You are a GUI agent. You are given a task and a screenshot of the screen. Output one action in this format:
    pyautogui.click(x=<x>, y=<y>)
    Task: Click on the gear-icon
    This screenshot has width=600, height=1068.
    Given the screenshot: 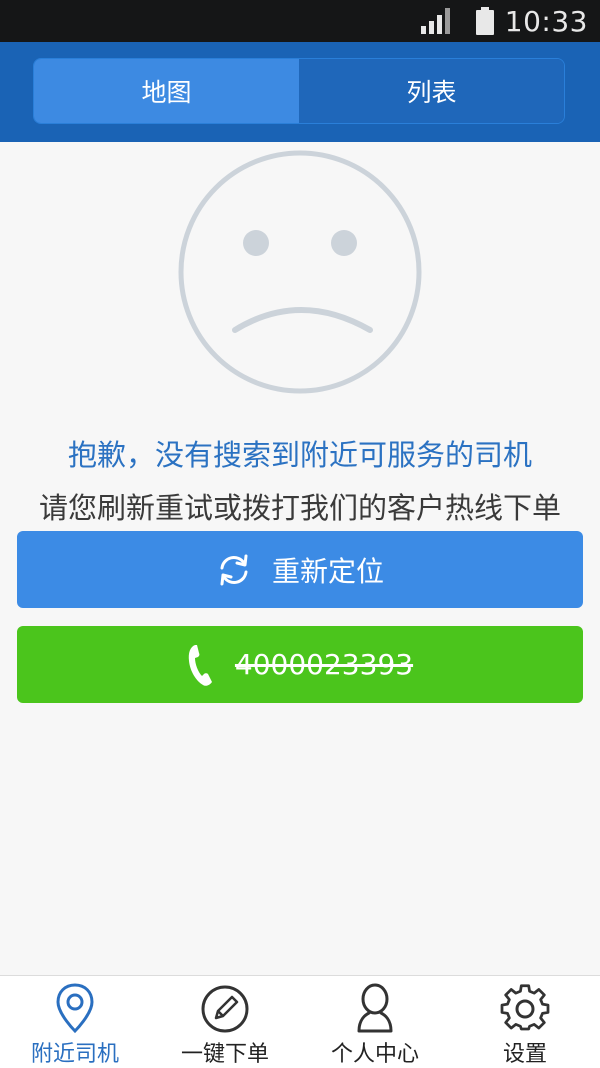 What is the action you would take?
    pyautogui.click(x=525, y=1008)
    